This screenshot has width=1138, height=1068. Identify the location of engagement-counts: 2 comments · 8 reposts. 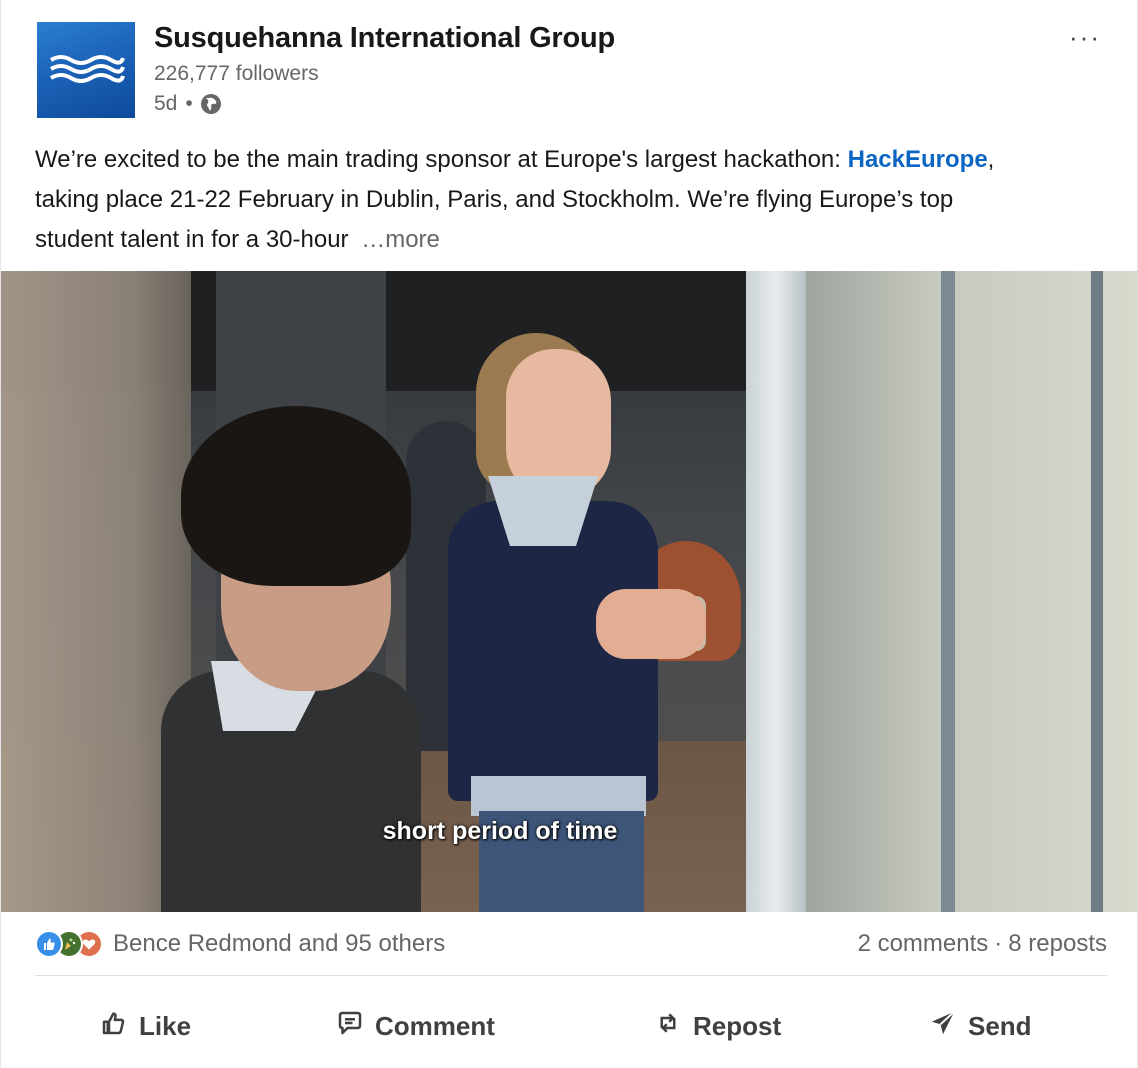
(982, 944).